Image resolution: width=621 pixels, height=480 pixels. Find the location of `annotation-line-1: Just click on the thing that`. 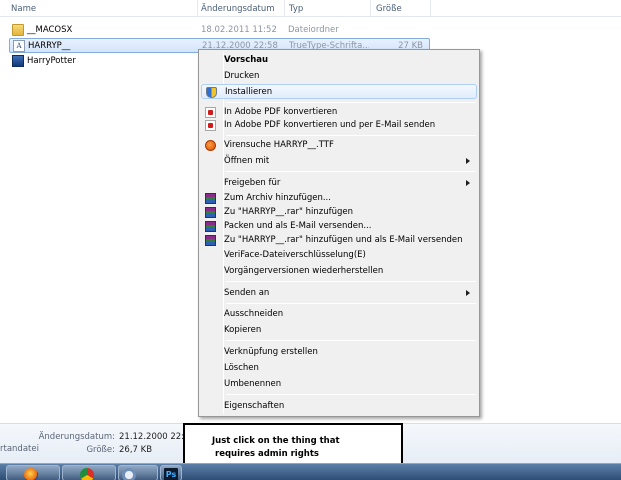

annotation-line-1: Just click on the thing that is located at coordinates (276, 441).